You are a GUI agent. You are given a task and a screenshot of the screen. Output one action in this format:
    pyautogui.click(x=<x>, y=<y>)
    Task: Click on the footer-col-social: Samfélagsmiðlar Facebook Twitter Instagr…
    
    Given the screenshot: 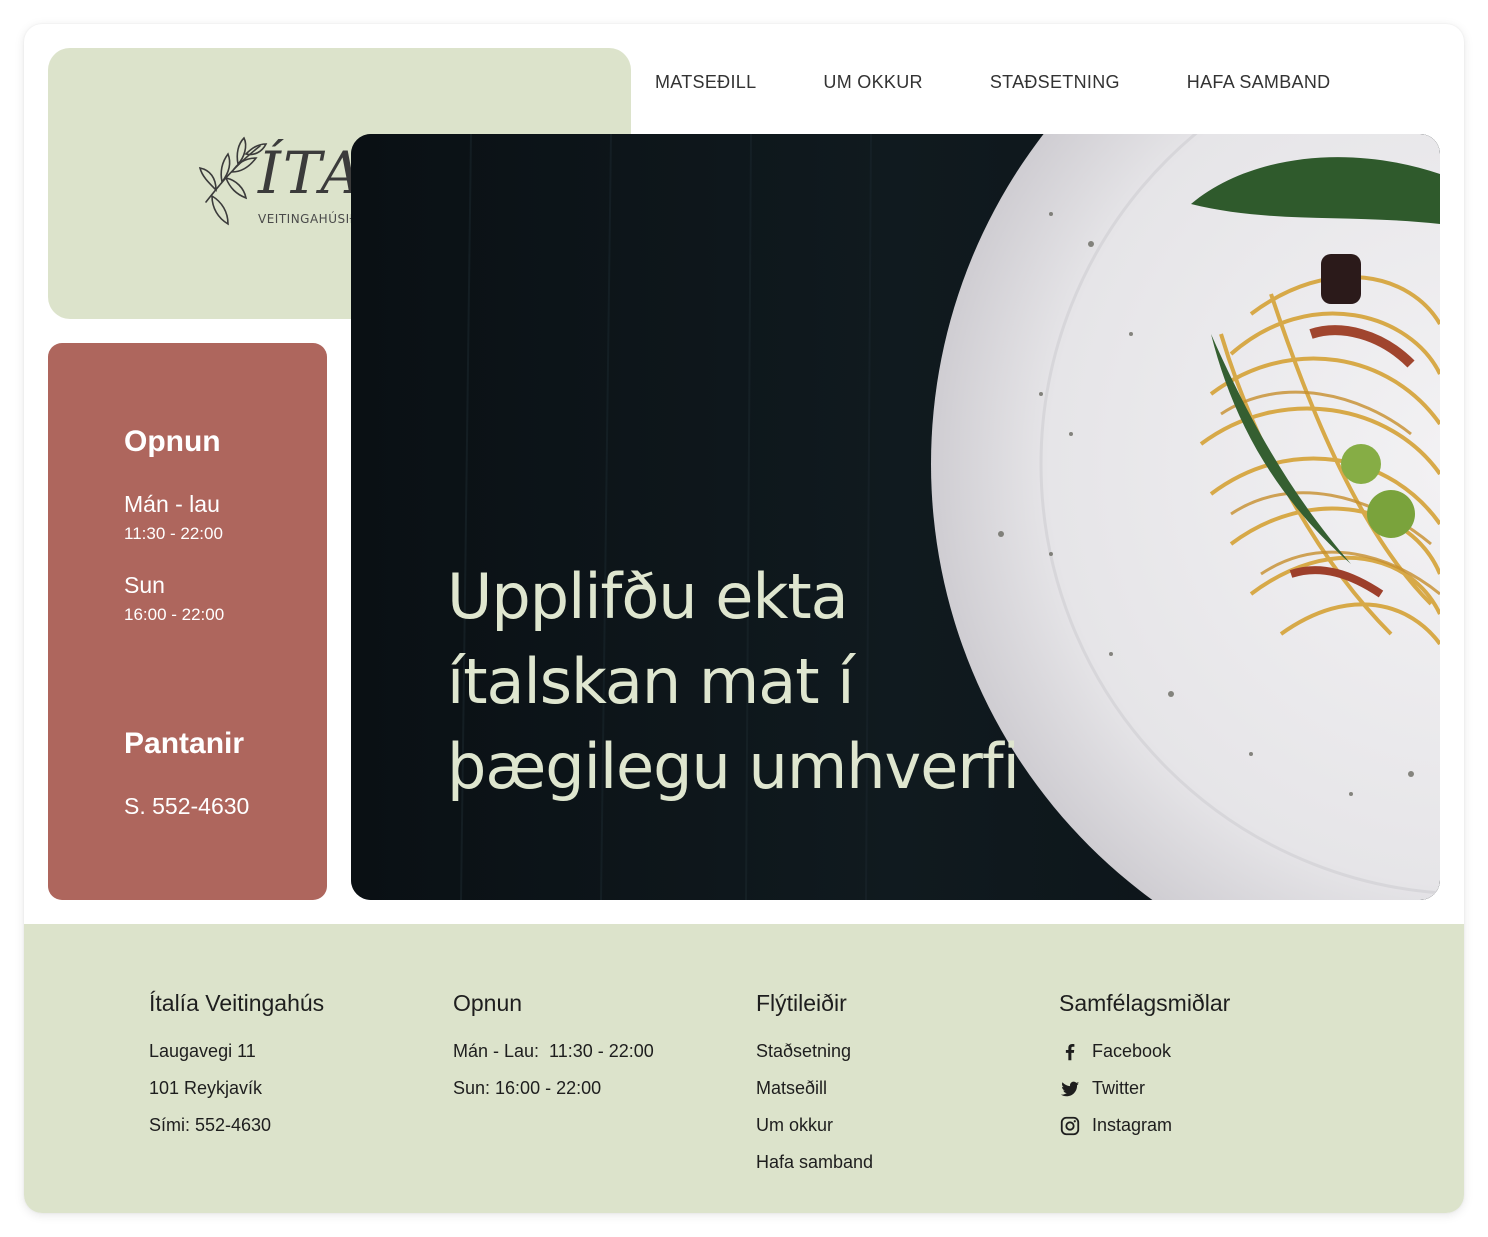 What is the action you would take?
    pyautogui.click(x=1144, y=1071)
    